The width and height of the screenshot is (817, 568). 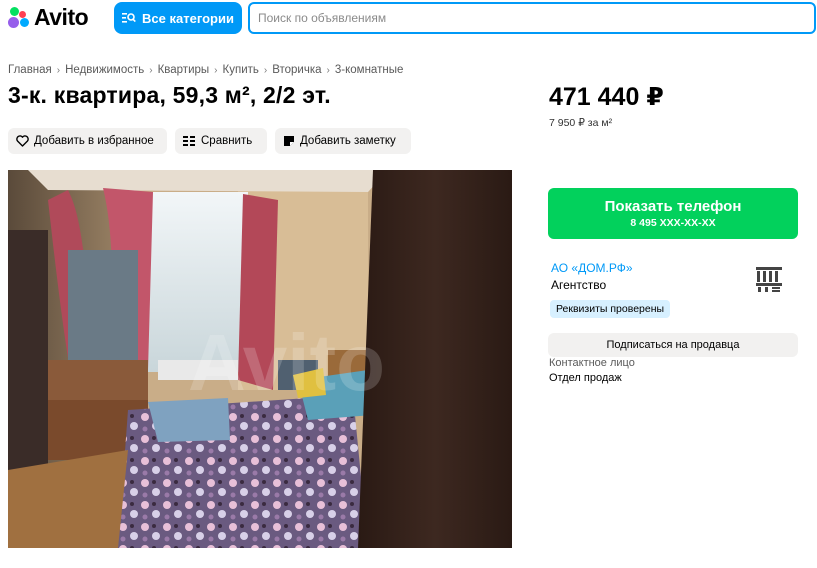 I want to click on photo-watermark: Avito, so click(x=286, y=362).